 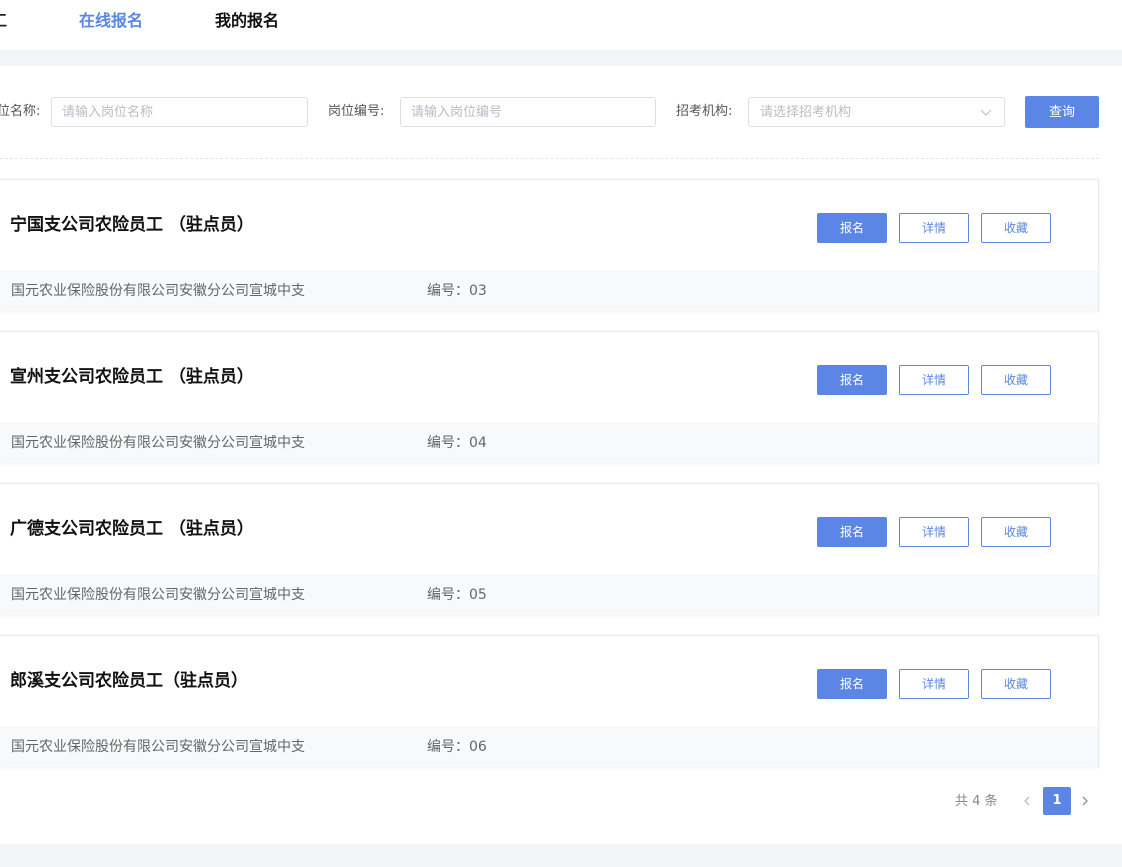 What do you see at coordinates (561, 25) in the screenshot?
I see `top-nav: 工 在线报名 我的报名` at bounding box center [561, 25].